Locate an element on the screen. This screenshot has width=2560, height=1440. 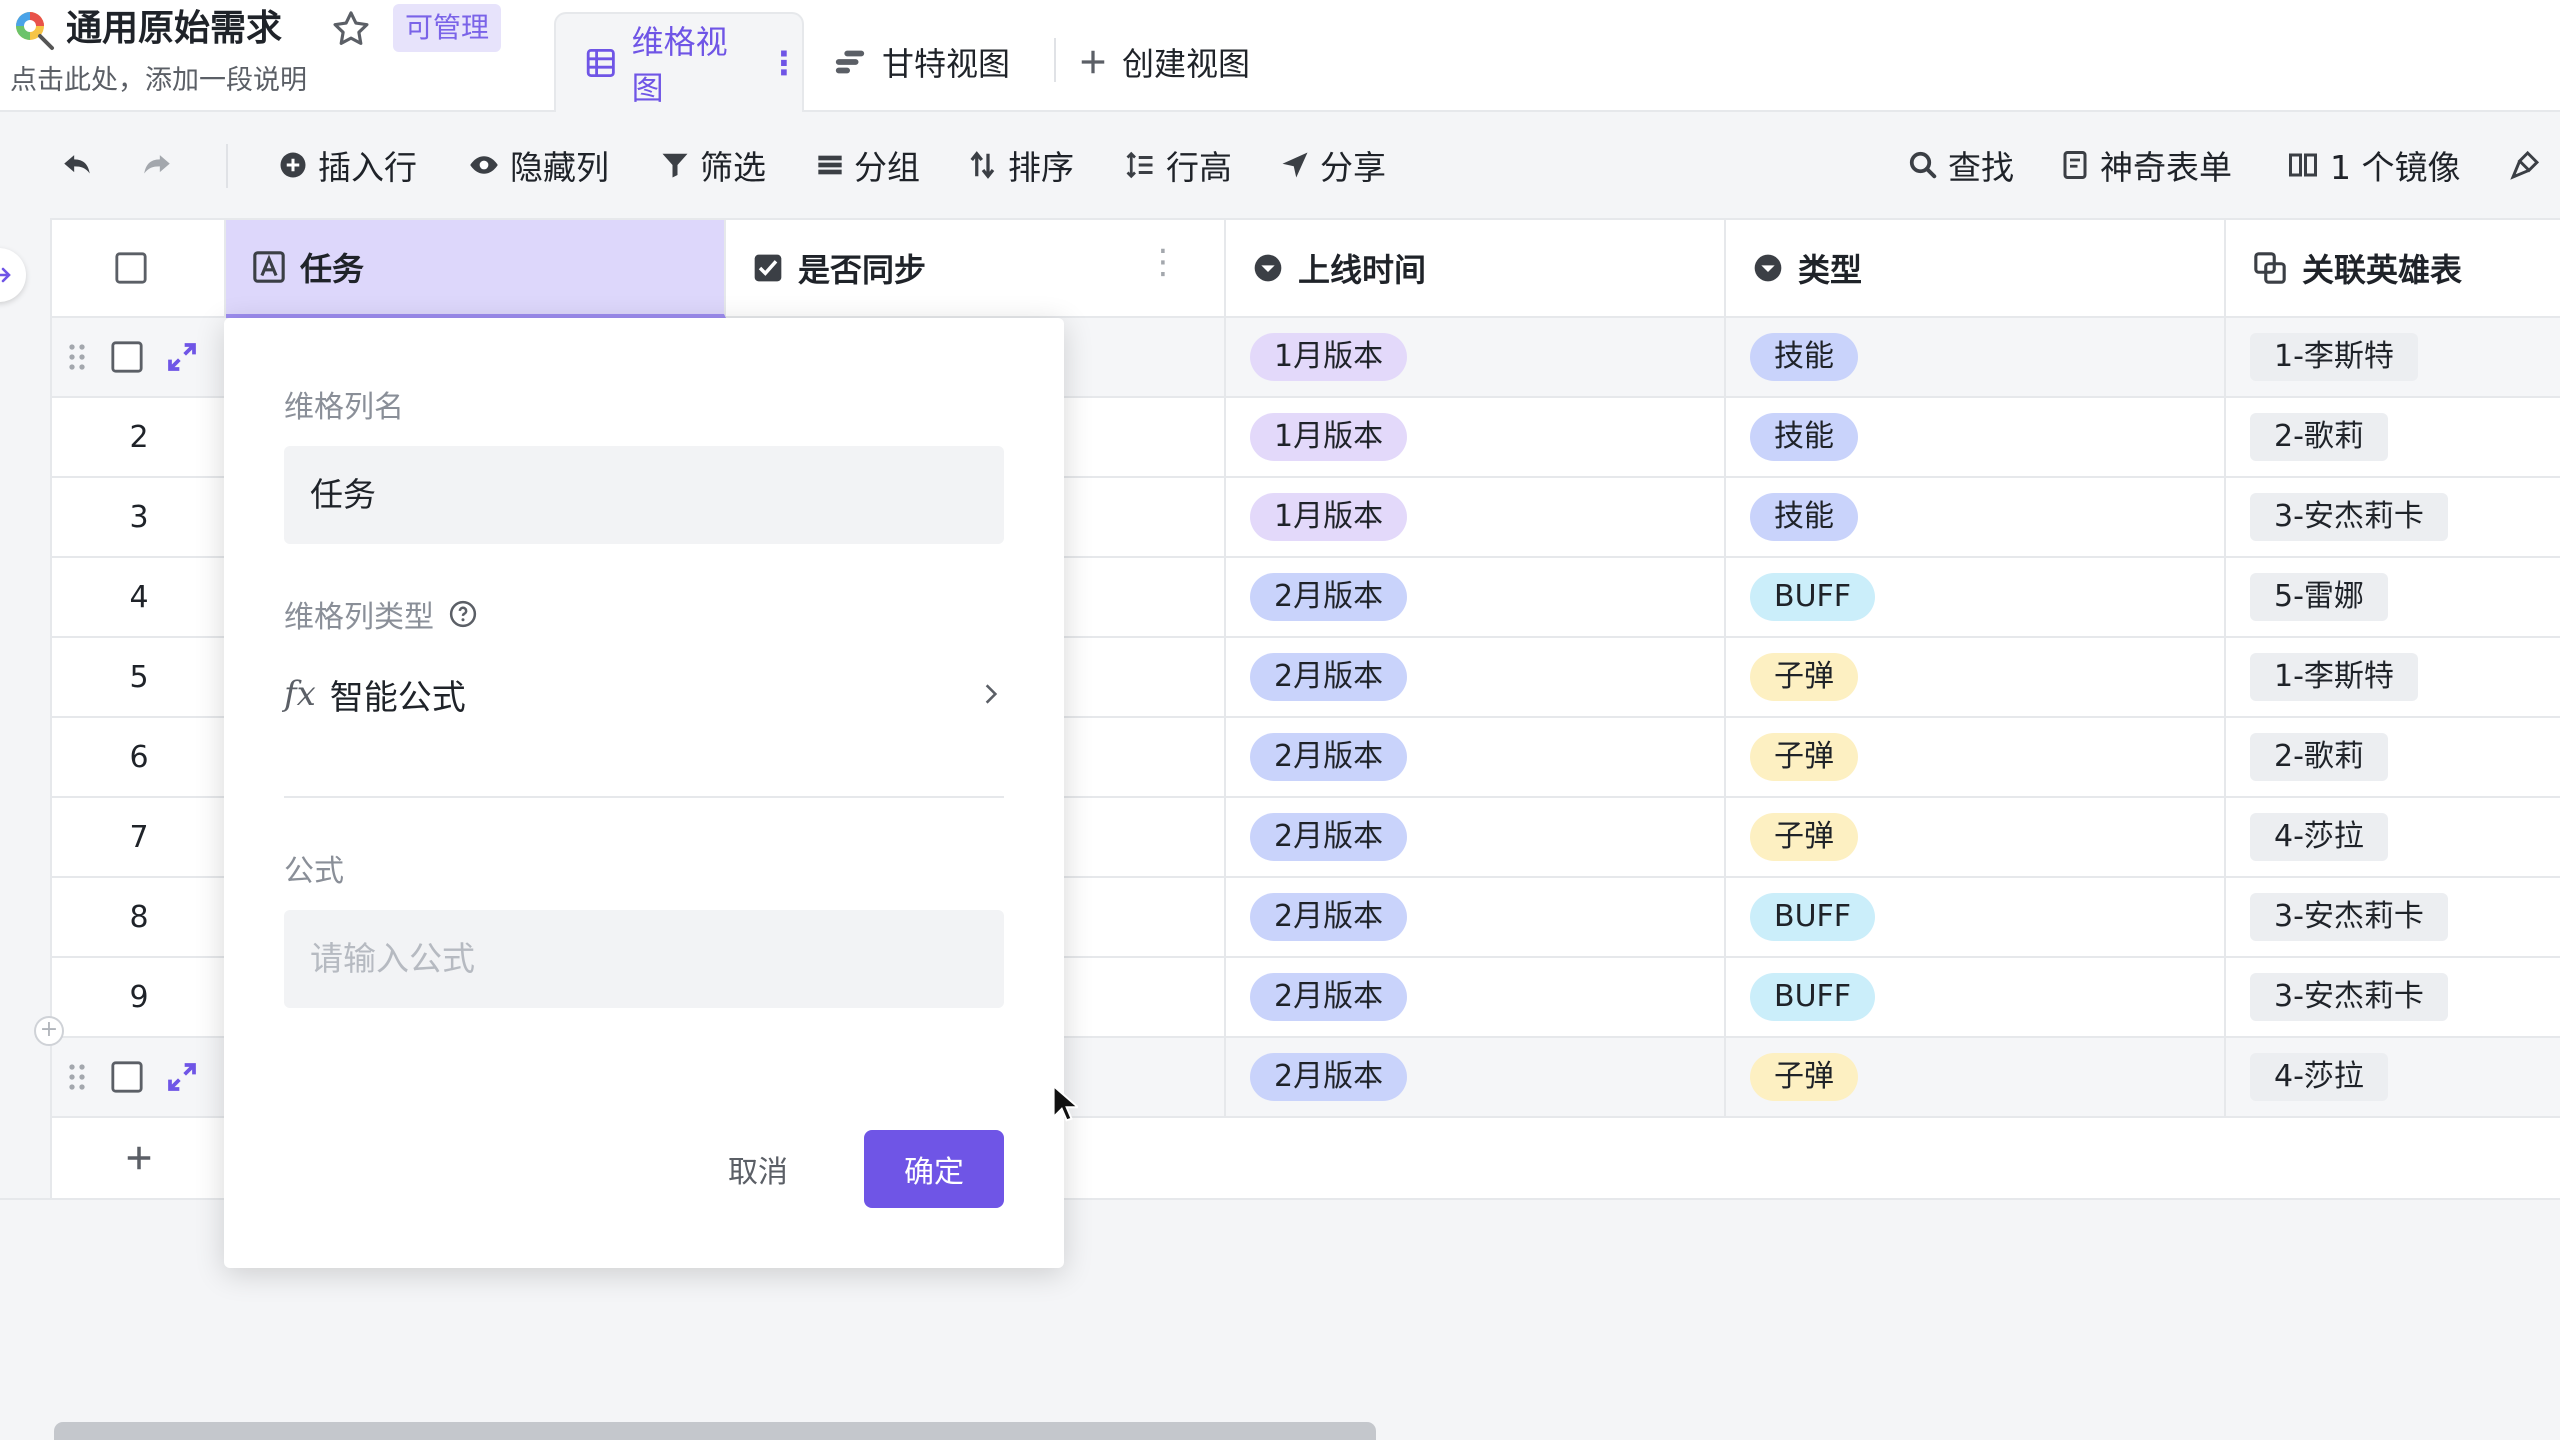
row-height-label: 行高 is located at coordinates (1199, 167).